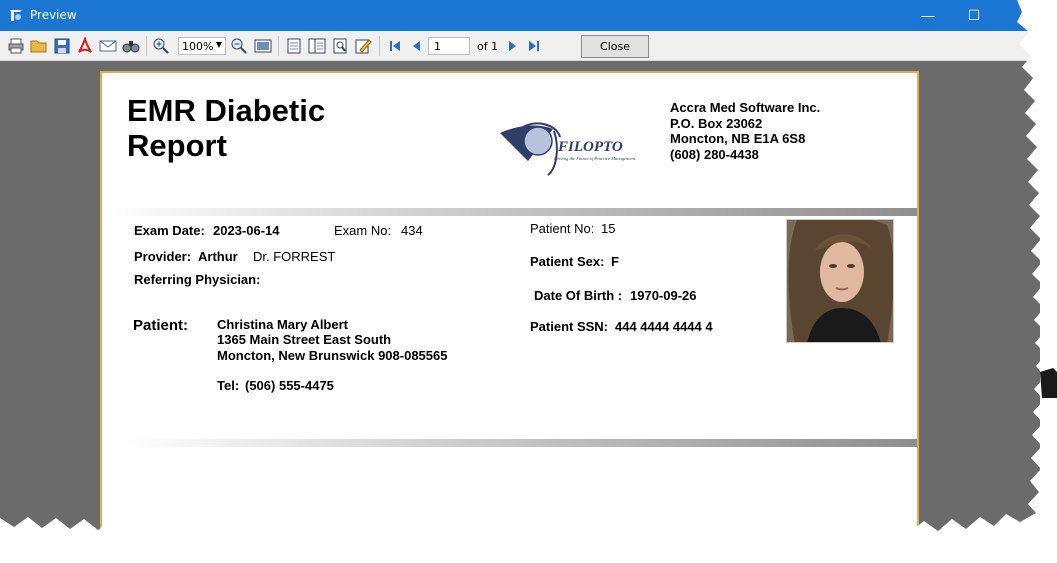  Describe the element at coordinates (395, 46) in the screenshot. I see `first-page-icon` at that location.